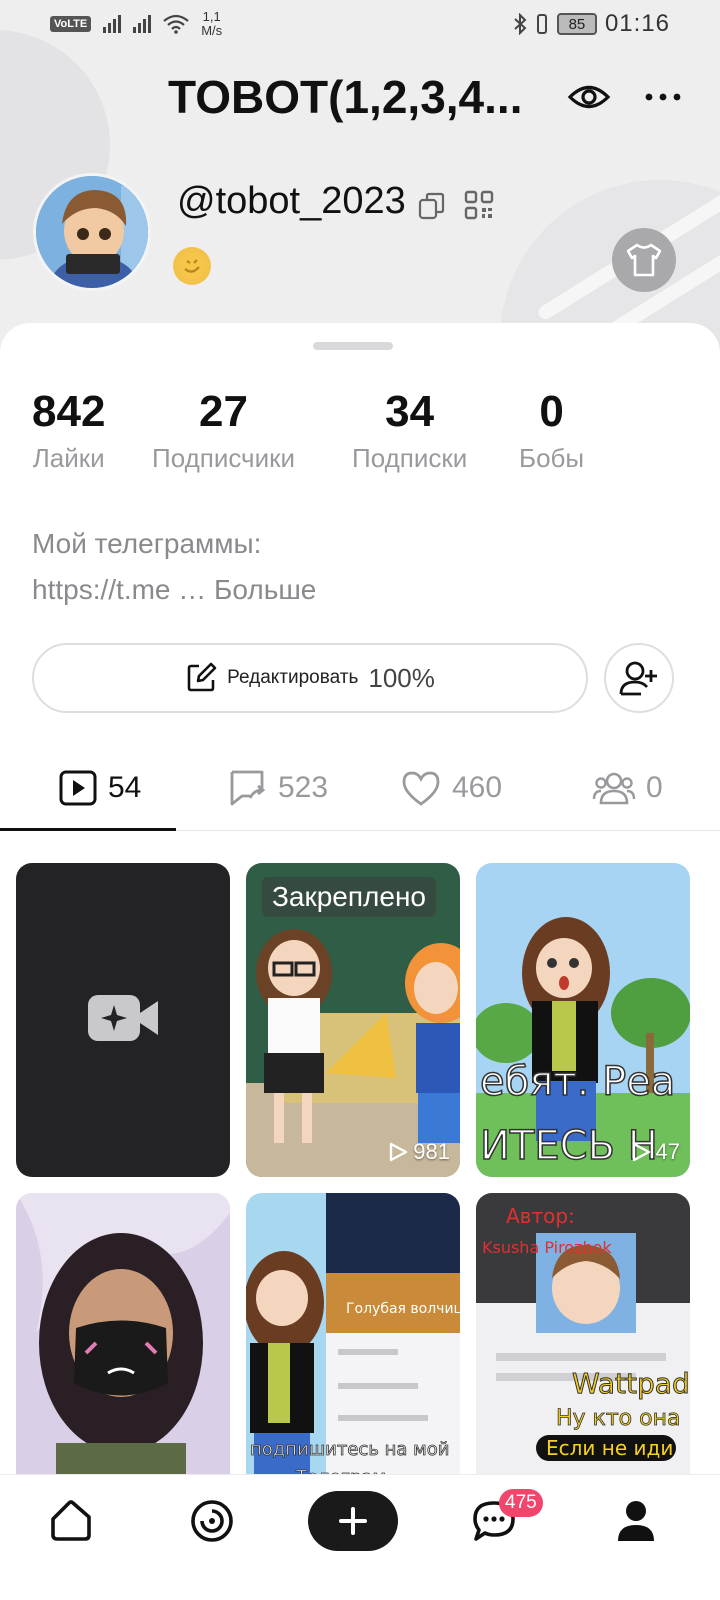  What do you see at coordinates (551, 430) in the screenshot?
I see `stat-beans: 0 Бобы` at bounding box center [551, 430].